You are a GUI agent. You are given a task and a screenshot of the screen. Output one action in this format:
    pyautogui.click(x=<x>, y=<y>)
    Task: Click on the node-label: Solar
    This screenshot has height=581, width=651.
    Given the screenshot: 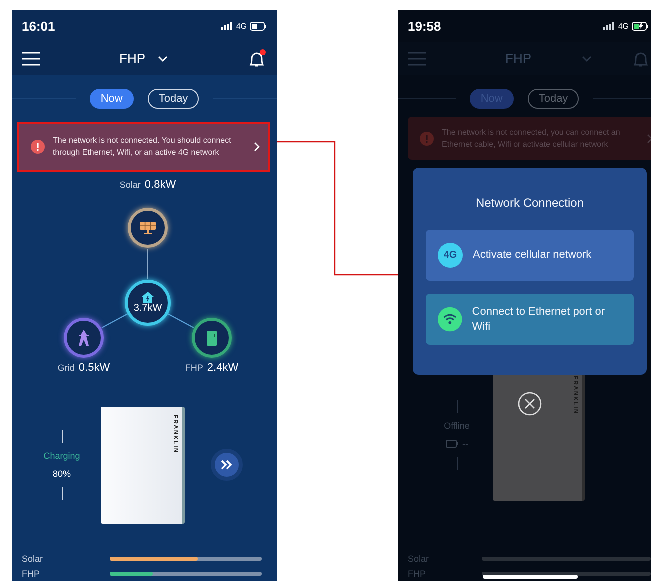 What is the action you would take?
    pyautogui.click(x=130, y=185)
    